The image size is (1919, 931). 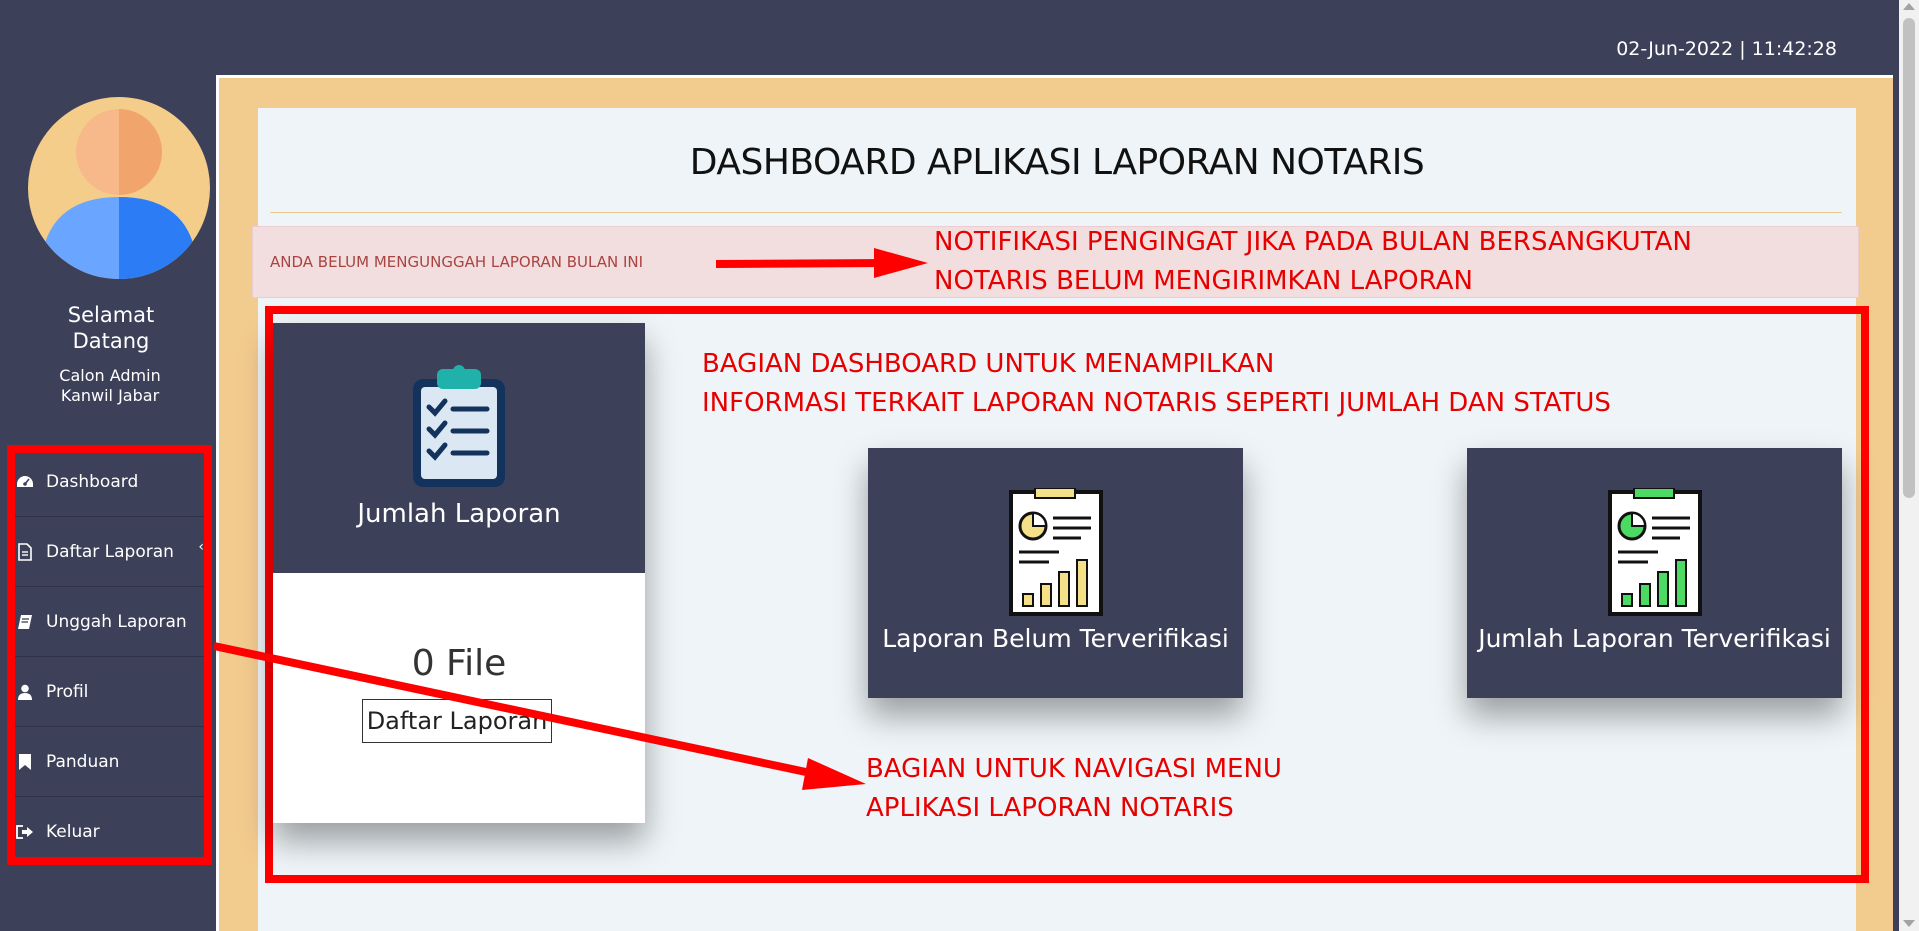 I want to click on document-icon, so click(x=25, y=551).